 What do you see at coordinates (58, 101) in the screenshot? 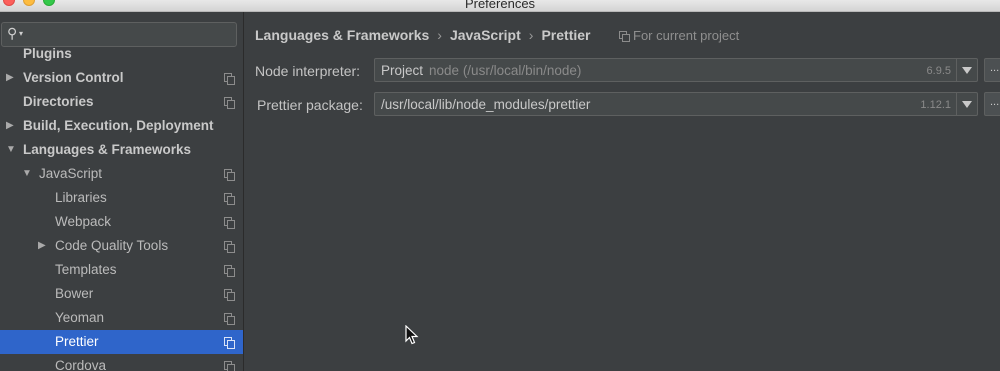
I see `sidebar-item-label: Directories` at bounding box center [58, 101].